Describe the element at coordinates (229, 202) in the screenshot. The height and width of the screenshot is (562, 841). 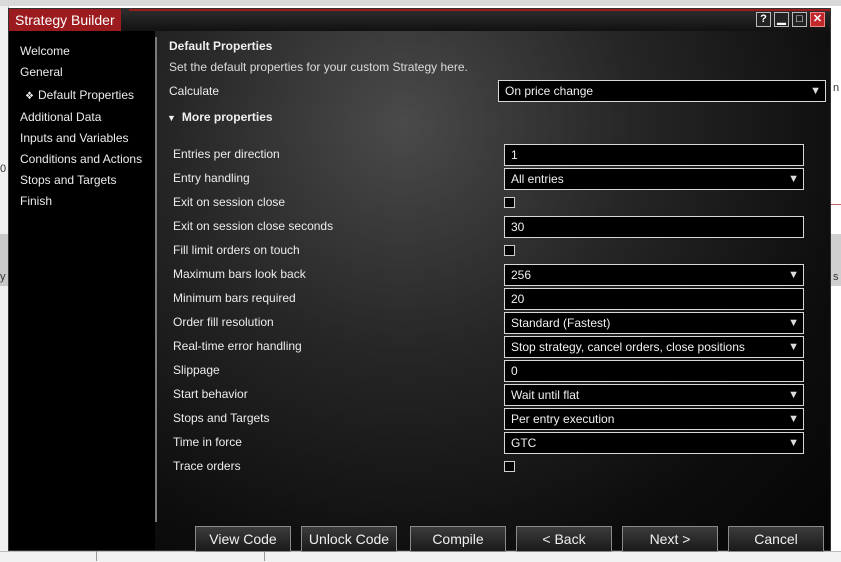
I see `exit-on-session-close-label: Exit on session close` at that location.